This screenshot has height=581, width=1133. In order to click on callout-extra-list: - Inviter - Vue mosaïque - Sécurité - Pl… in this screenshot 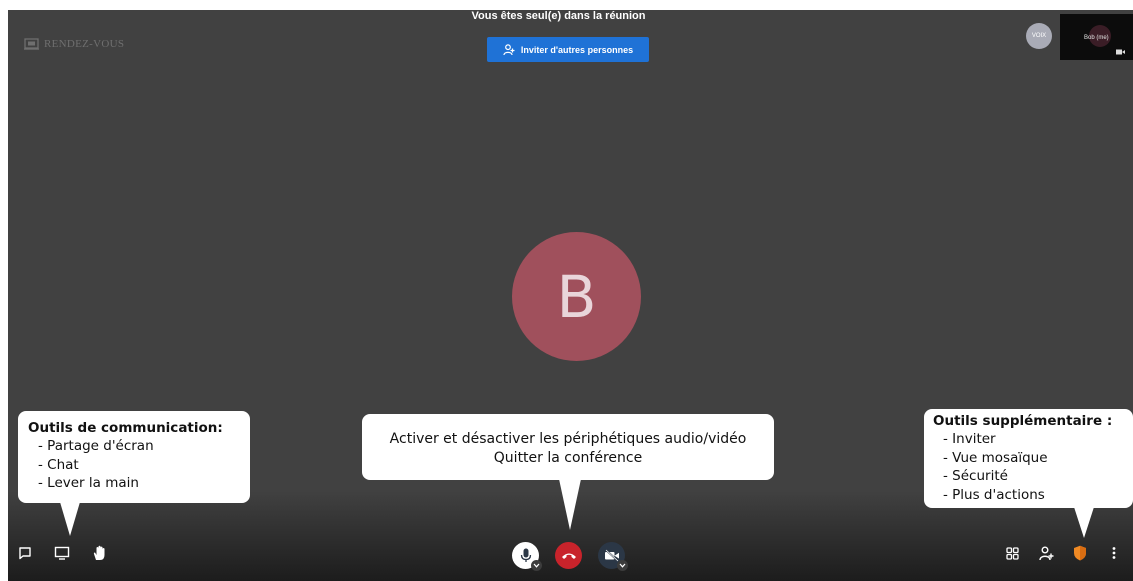, I will do `click(1028, 467)`.